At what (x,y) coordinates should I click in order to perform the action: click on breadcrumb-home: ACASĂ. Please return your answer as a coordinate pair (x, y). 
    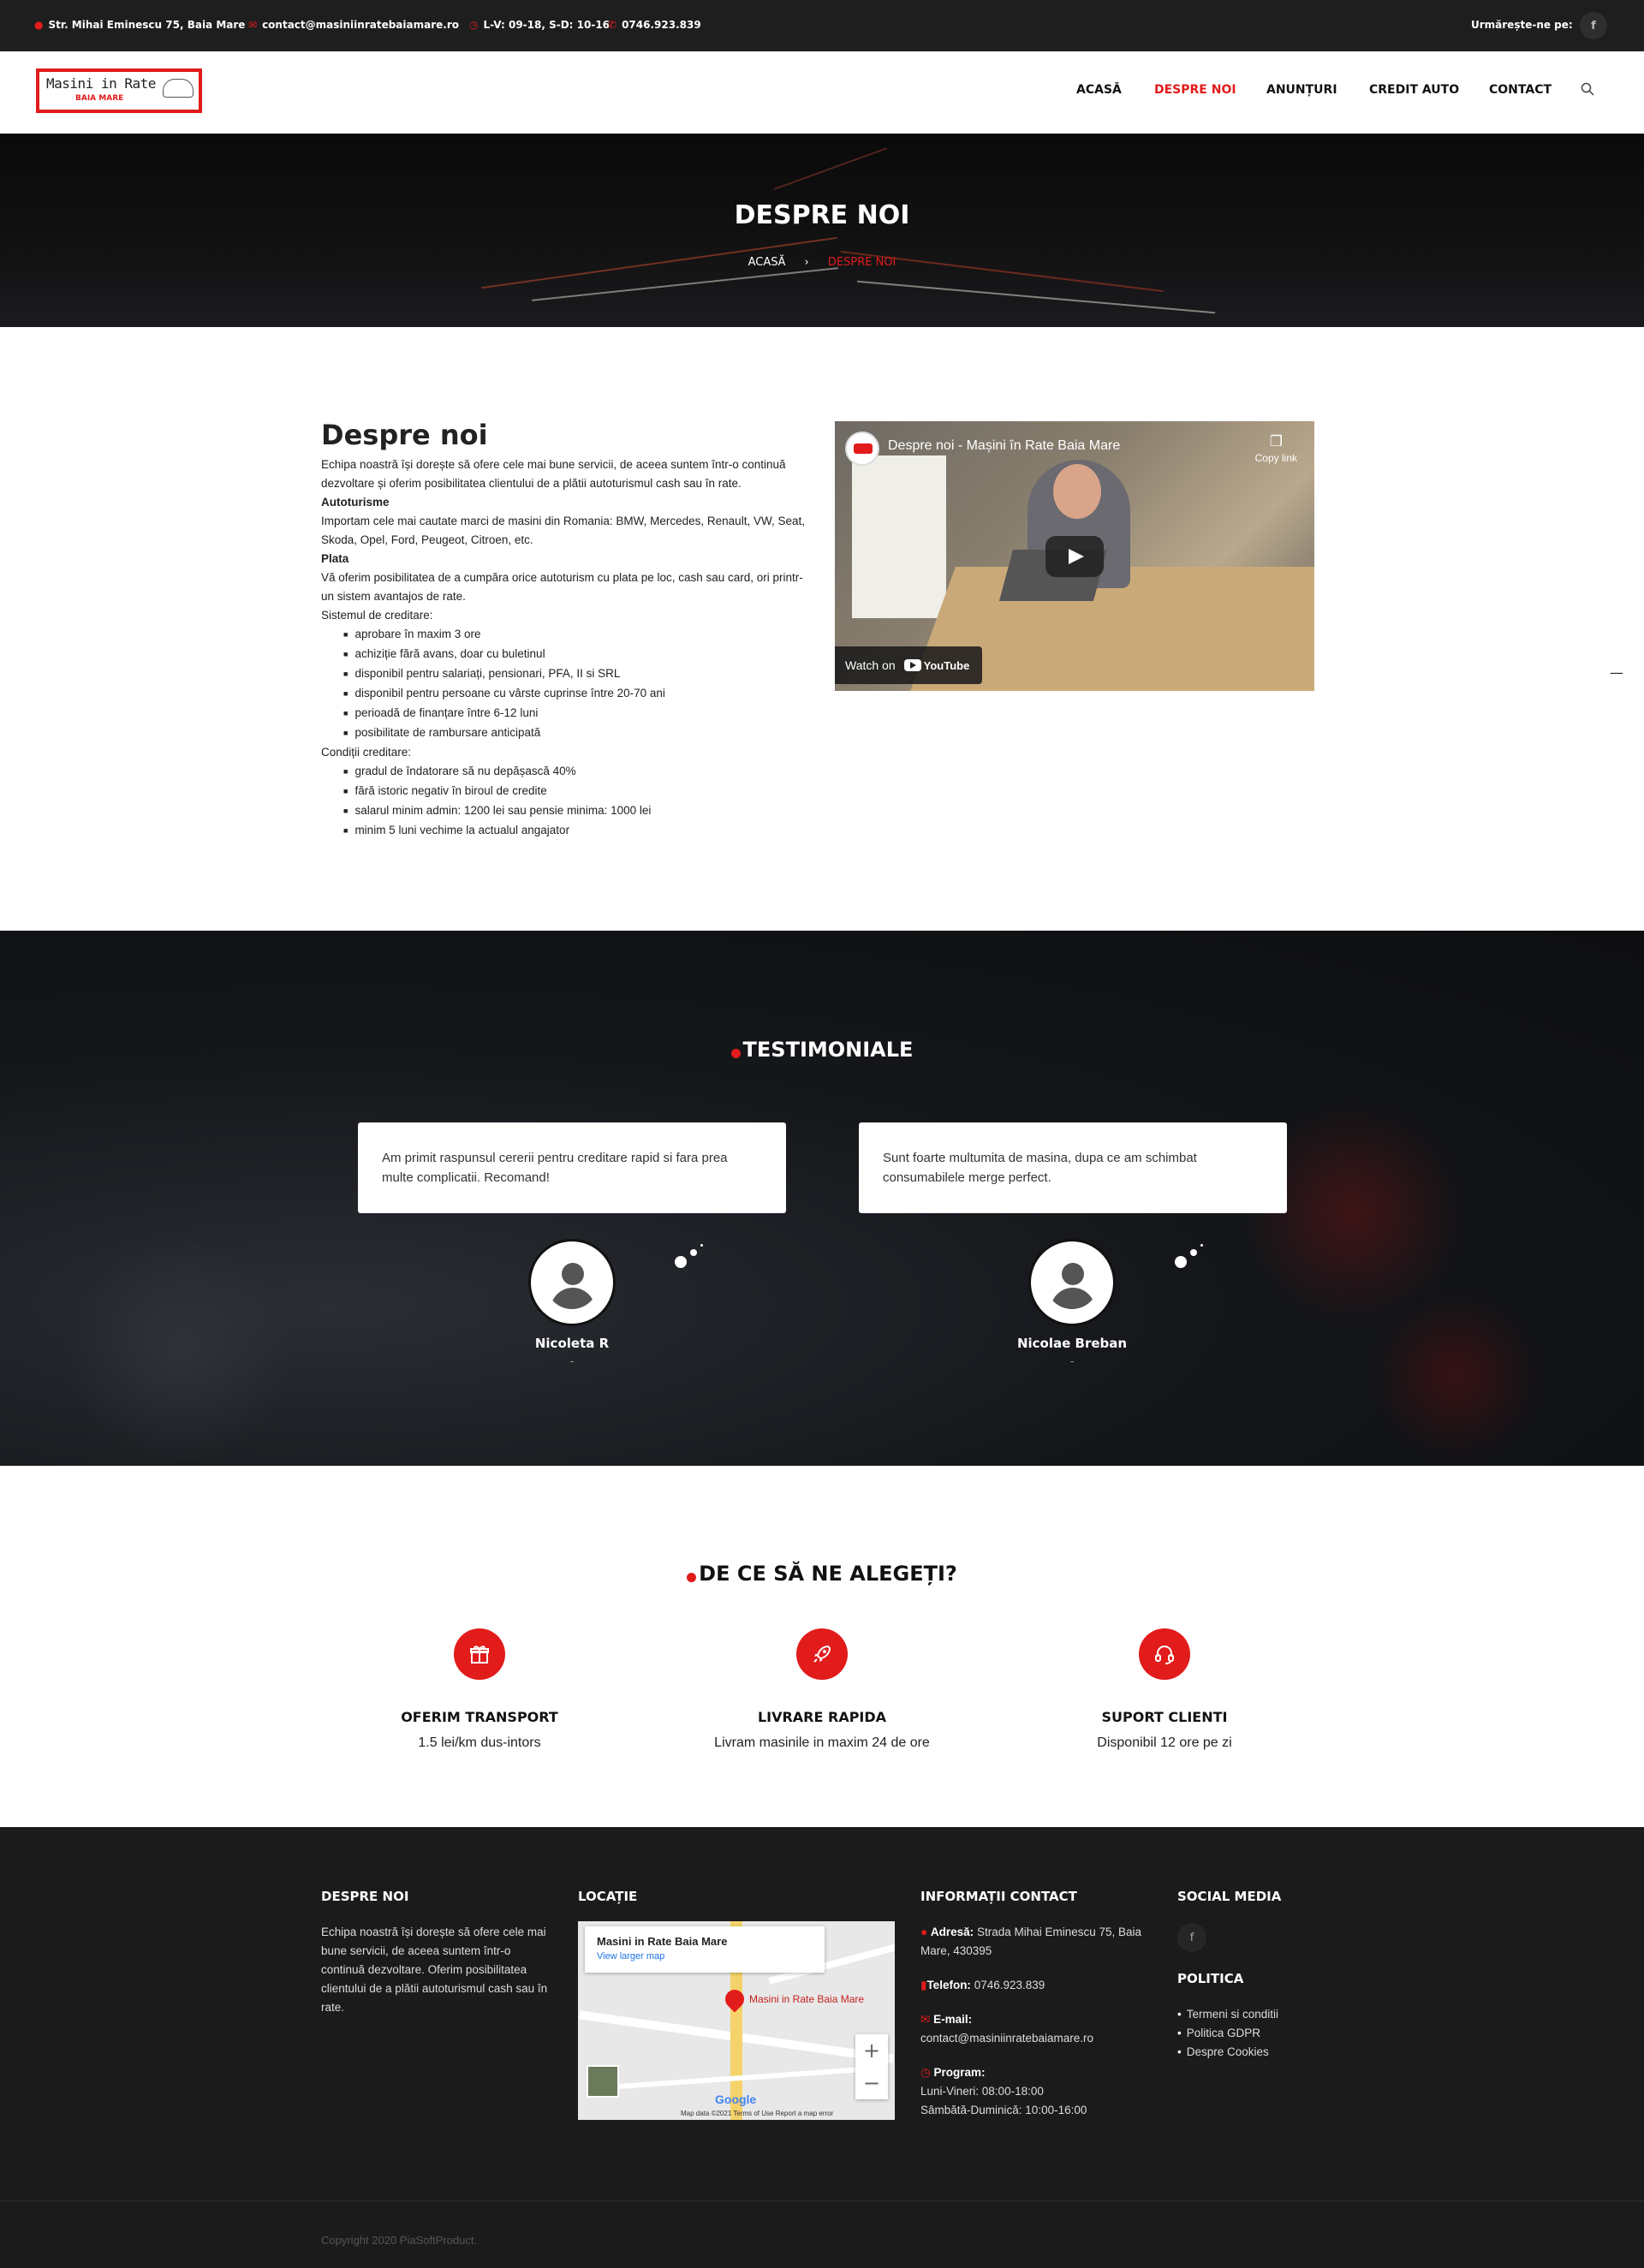
    Looking at the image, I should click on (767, 262).